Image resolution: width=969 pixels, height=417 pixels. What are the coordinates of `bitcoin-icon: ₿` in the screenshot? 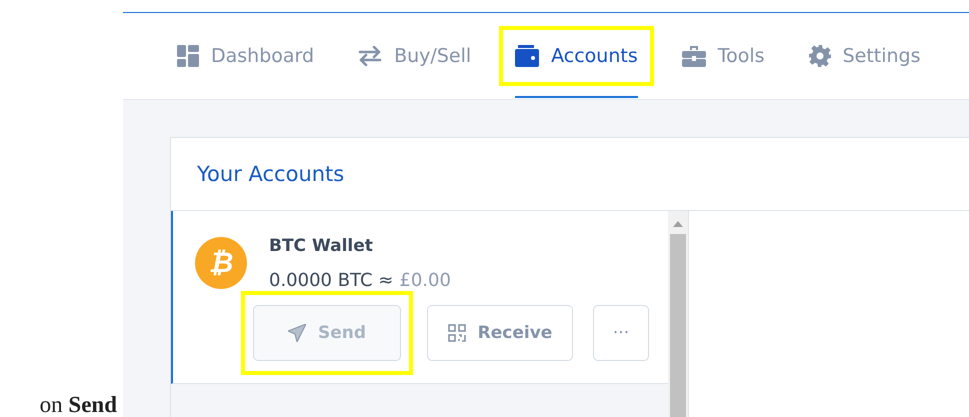 It's located at (221, 263).